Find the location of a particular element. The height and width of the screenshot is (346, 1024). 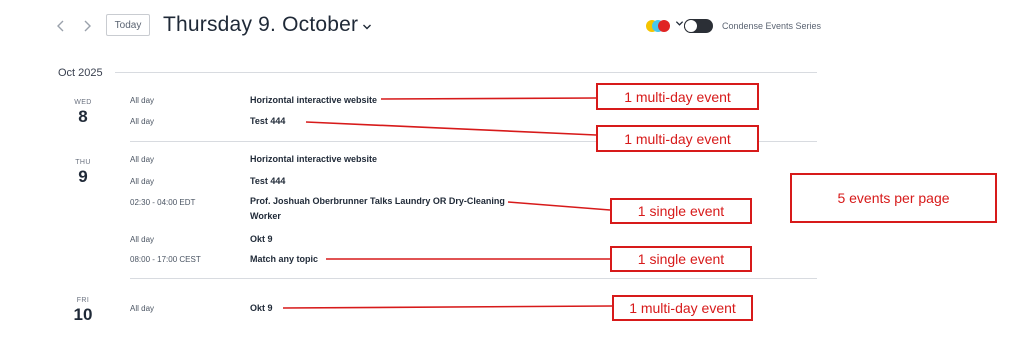

annotation-box: 5 events per page is located at coordinates (893, 198).